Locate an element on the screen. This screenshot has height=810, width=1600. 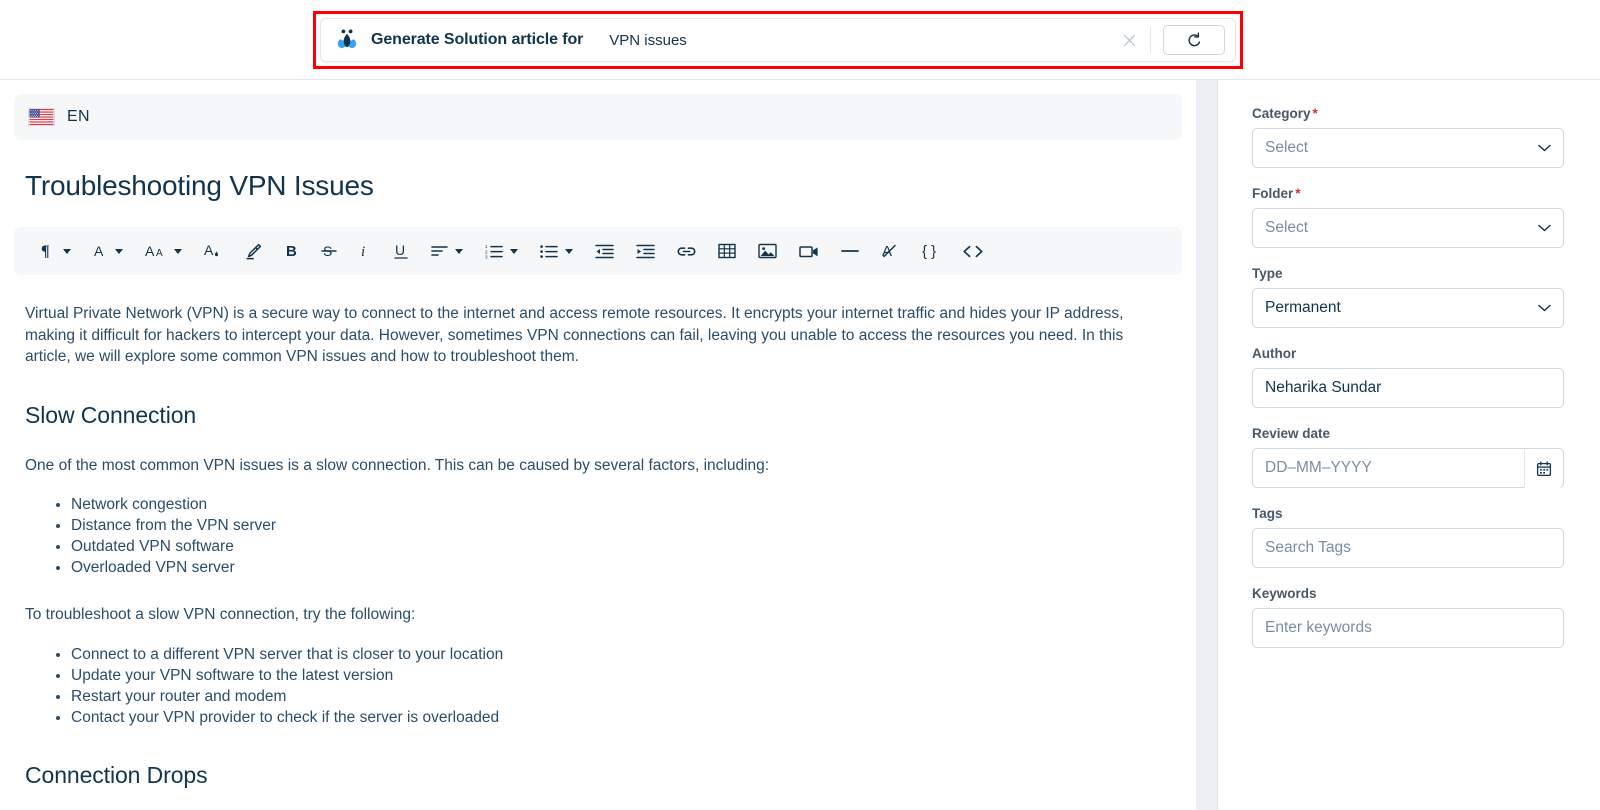
ai-generate-banner: Generate Solution article for VPN issues is located at coordinates (778, 40).